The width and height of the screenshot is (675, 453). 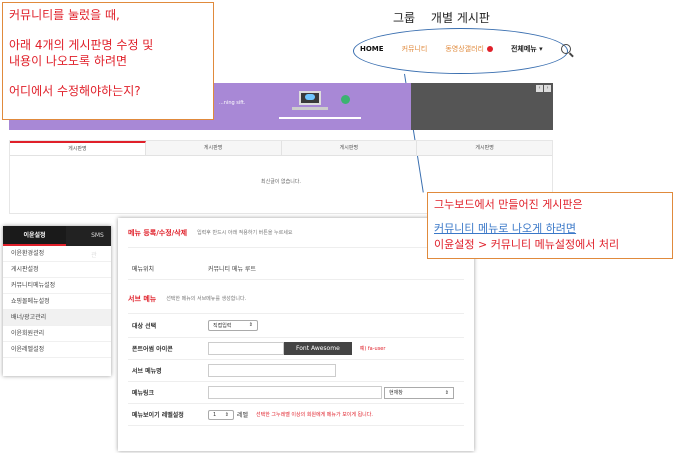 I want to click on section-description: 선택한 메뉴의 서브메뉴를 생성합니다., so click(x=206, y=299).